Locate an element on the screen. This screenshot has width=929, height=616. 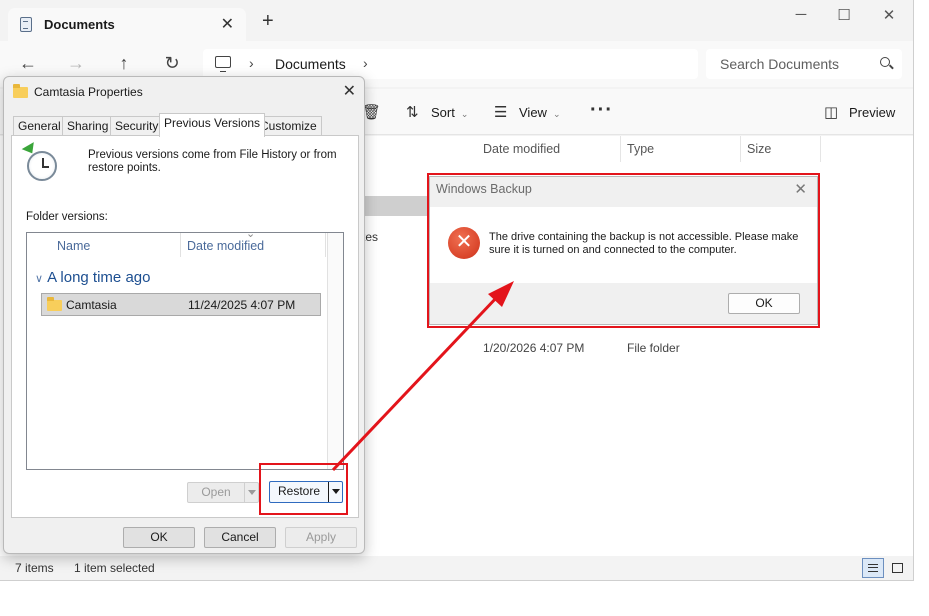
back-button: ← is located at coordinates (28, 63).